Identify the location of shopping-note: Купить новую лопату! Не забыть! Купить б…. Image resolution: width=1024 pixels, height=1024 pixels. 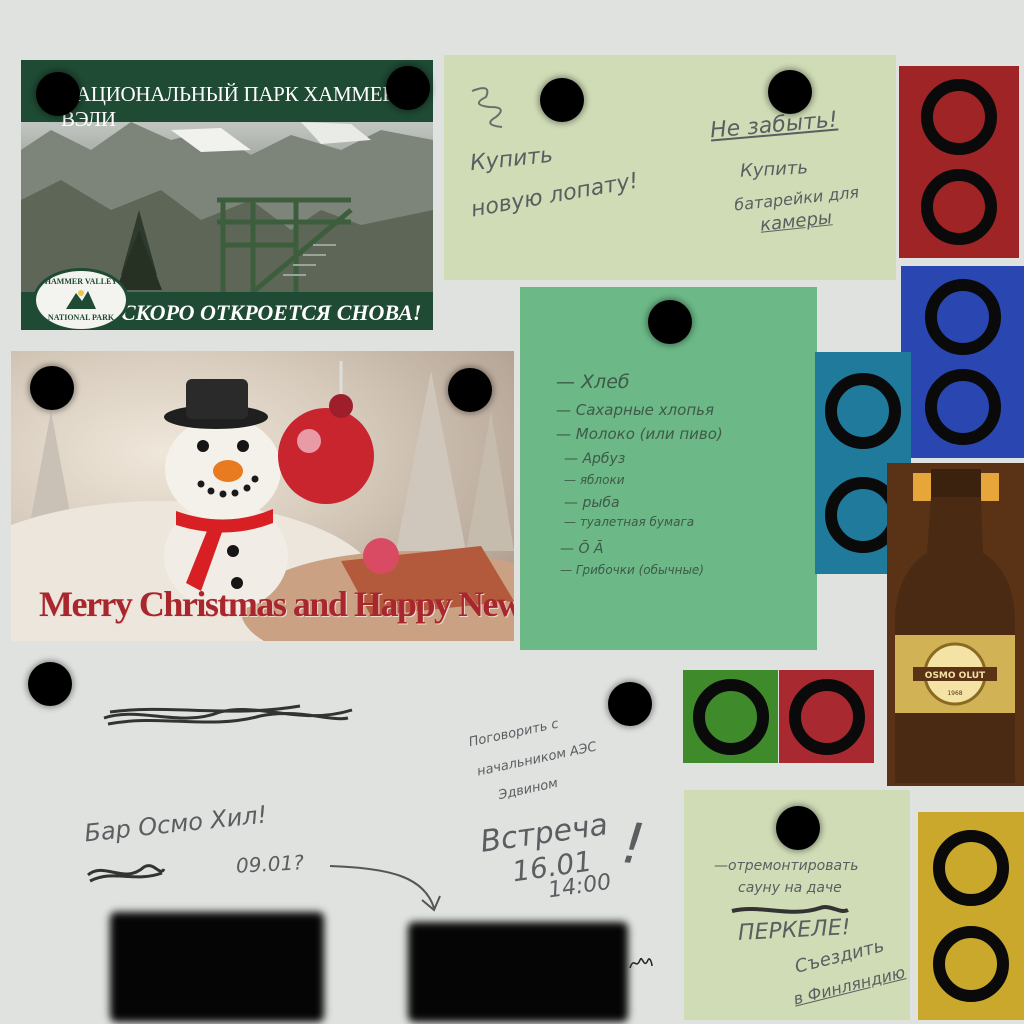
(670, 167).